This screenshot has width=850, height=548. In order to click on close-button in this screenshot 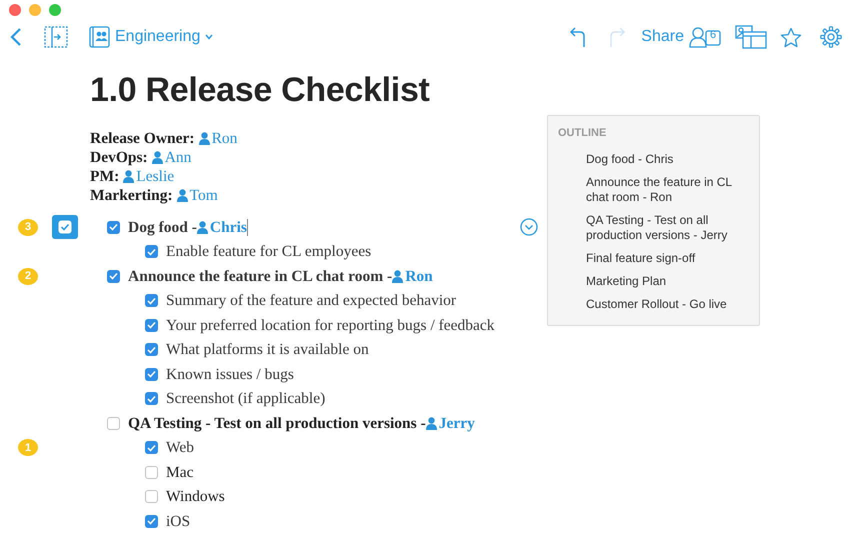, I will do `click(15, 10)`.